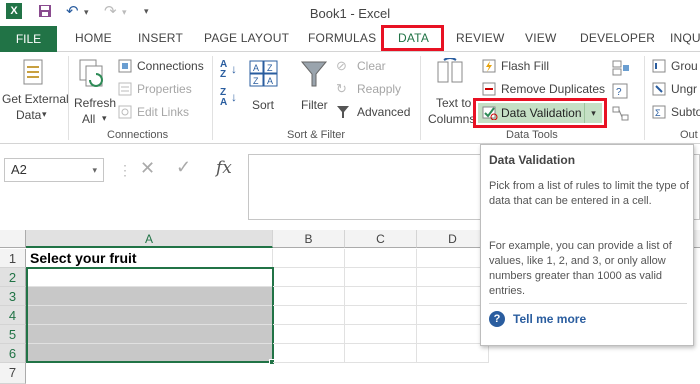  I want to click on cell-d6, so click(453, 353).